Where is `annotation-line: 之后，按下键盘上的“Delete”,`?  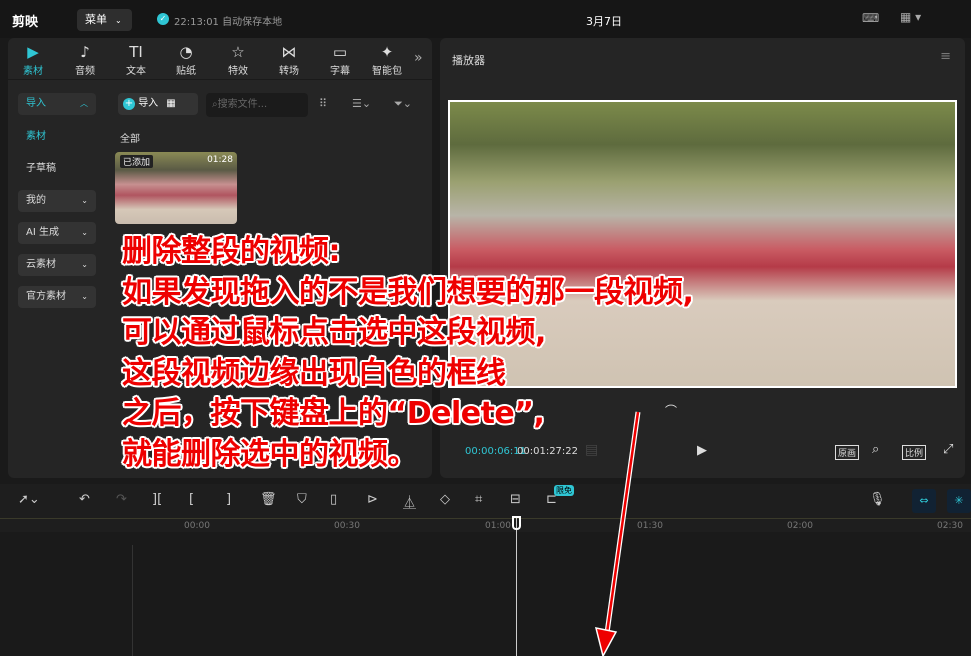 annotation-line: 之后，按下键盘上的“Delete”, is located at coordinates (333, 413).